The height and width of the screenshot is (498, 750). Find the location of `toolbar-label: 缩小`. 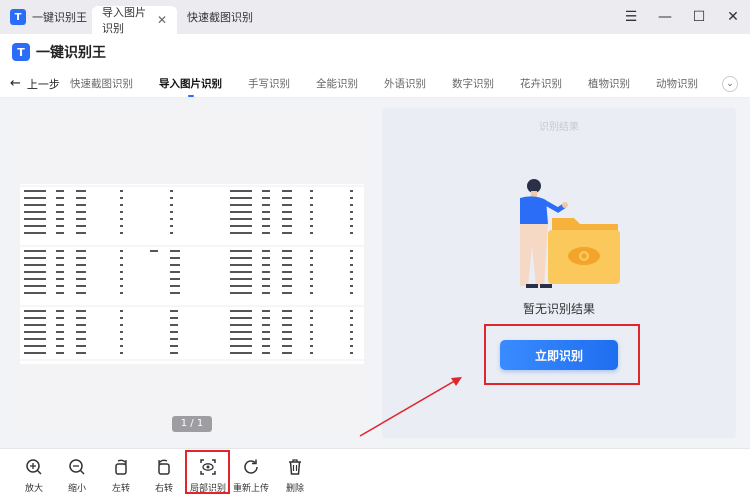

toolbar-label: 缩小 is located at coordinates (76, 489).